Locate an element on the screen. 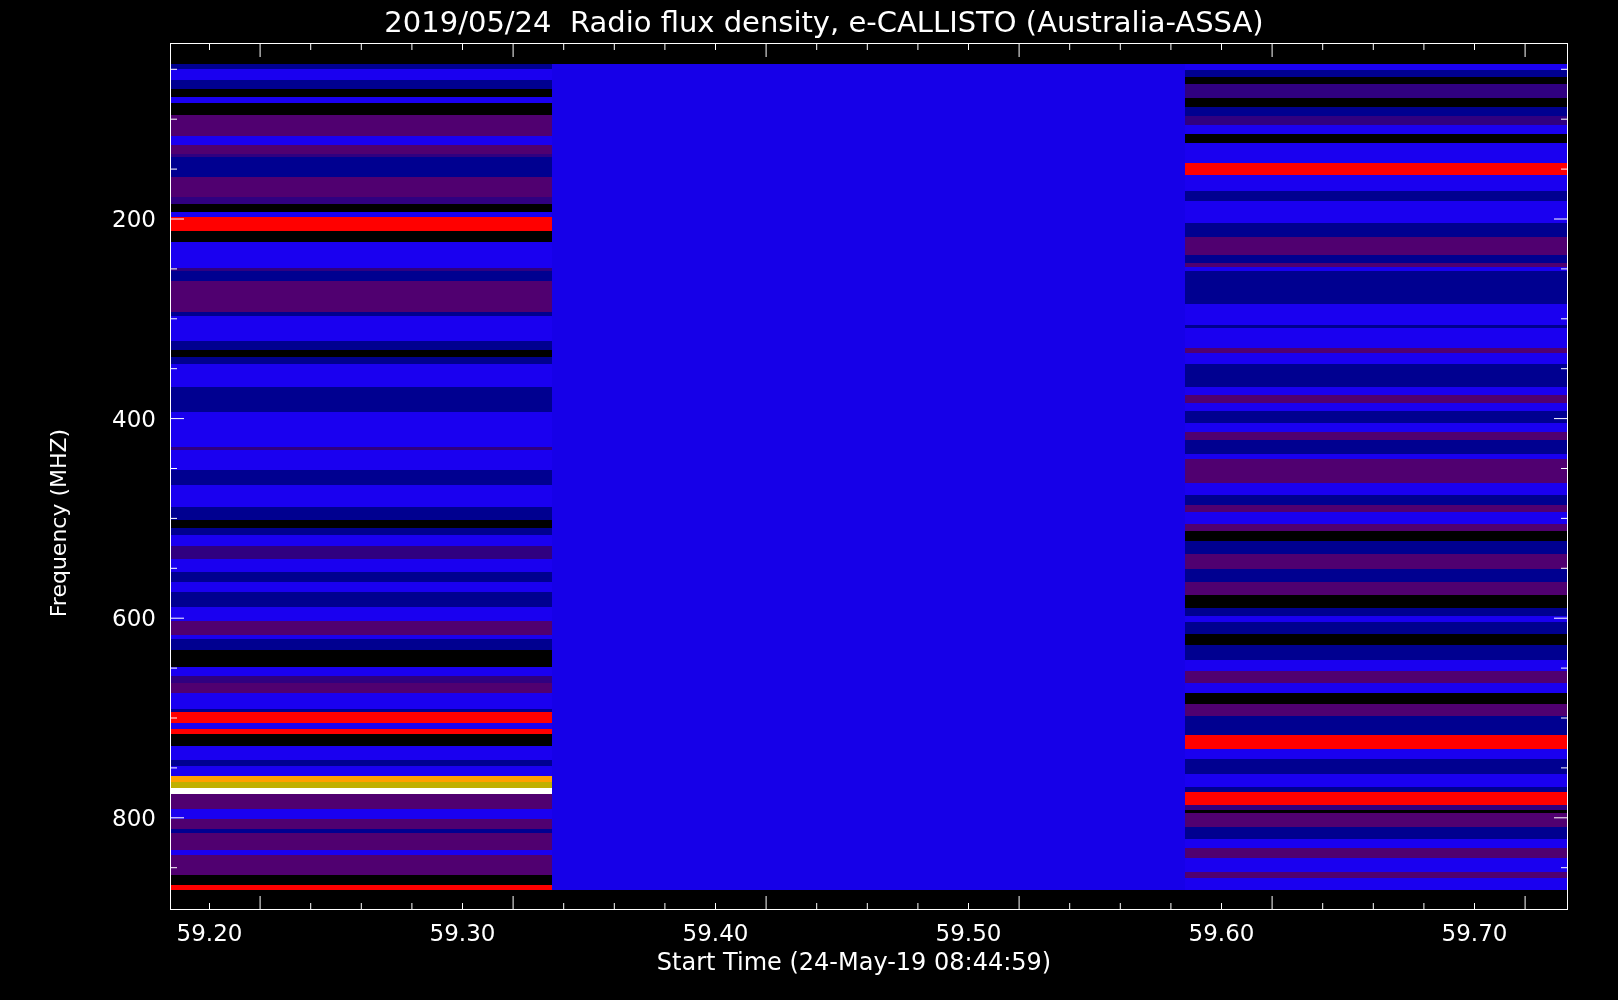 The height and width of the screenshot is (1000, 1618). y-tick-label: 600 is located at coordinates (134, 618).